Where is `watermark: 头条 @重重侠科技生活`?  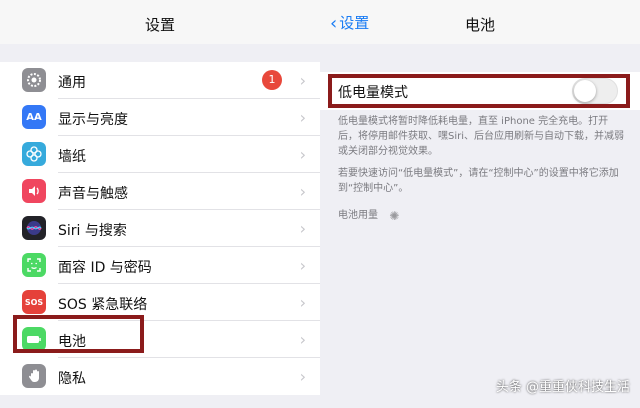 watermark: 头条 @重重侠科技生活 is located at coordinates (562, 387).